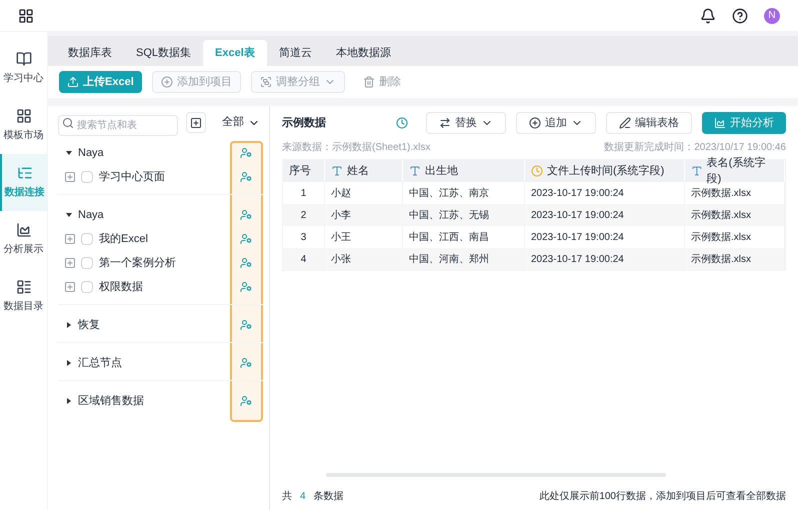  Describe the element at coordinates (368, 82) in the screenshot. I see `trash-icon` at that location.